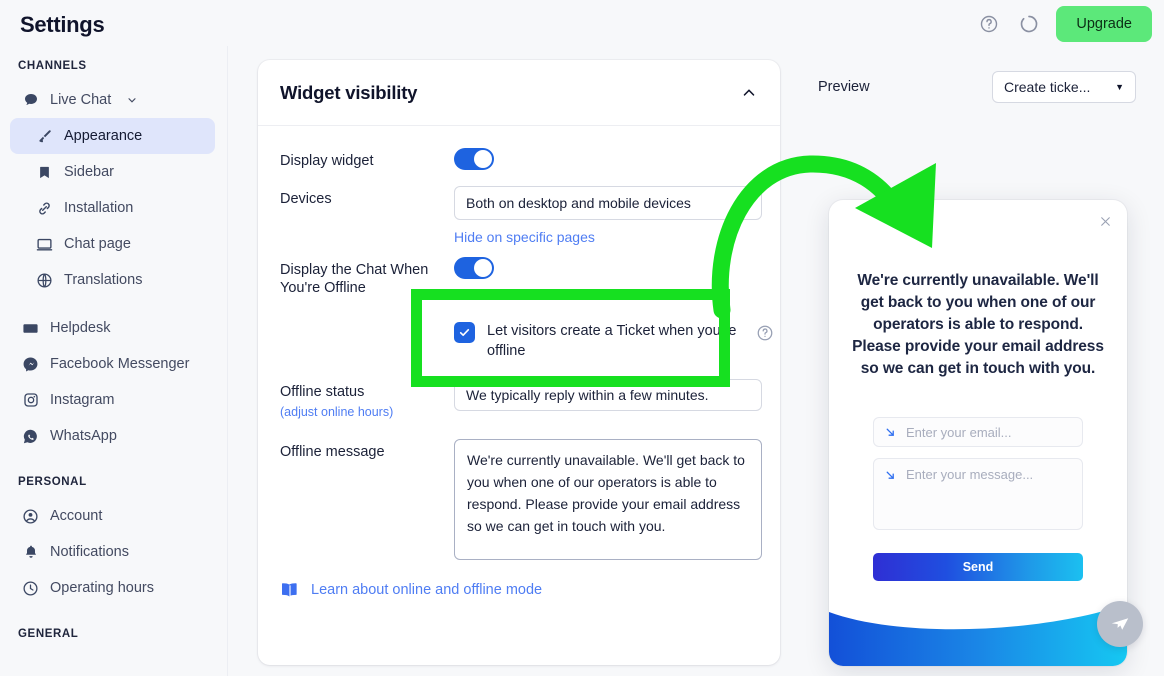 The height and width of the screenshot is (676, 1164). Describe the element at coordinates (97, 244) in the screenshot. I see `sidebar-item-label: Chat page` at that location.